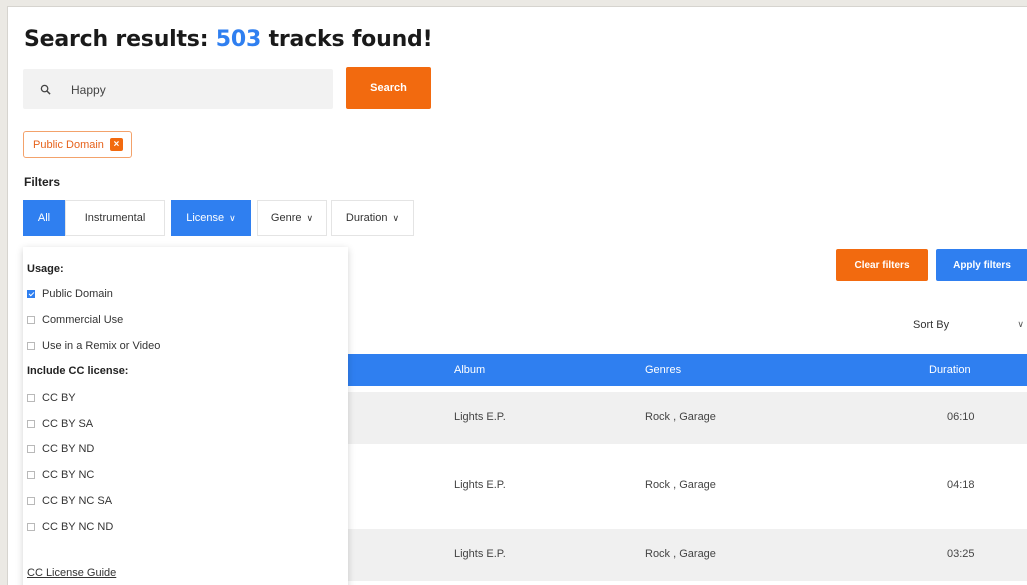 This screenshot has height=585, width=1027. Describe the element at coordinates (116, 39) in the screenshot. I see `title-prefix: Search results:` at that location.